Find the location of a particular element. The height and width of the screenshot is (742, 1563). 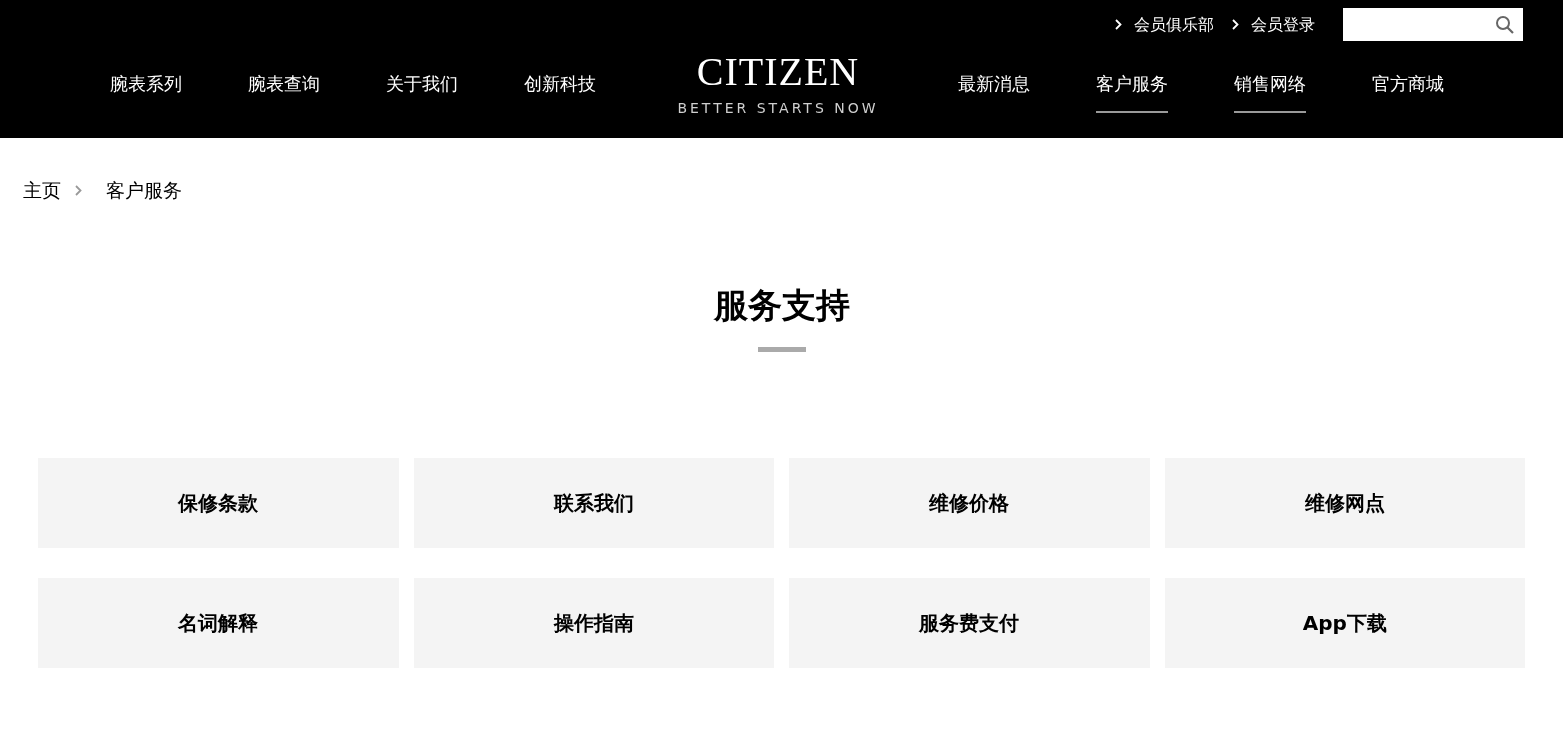

breadcrumb-link: 主页 is located at coordinates (42, 190).